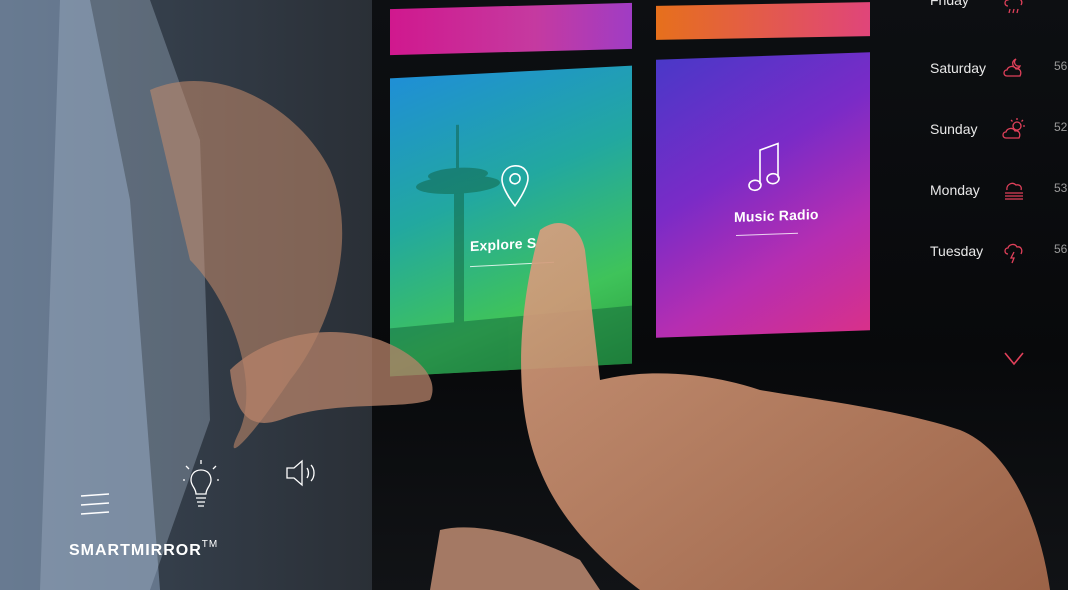 The height and width of the screenshot is (590, 1068). What do you see at coordinates (767, 234) in the screenshot?
I see `music-radio-tile-underline` at bounding box center [767, 234].